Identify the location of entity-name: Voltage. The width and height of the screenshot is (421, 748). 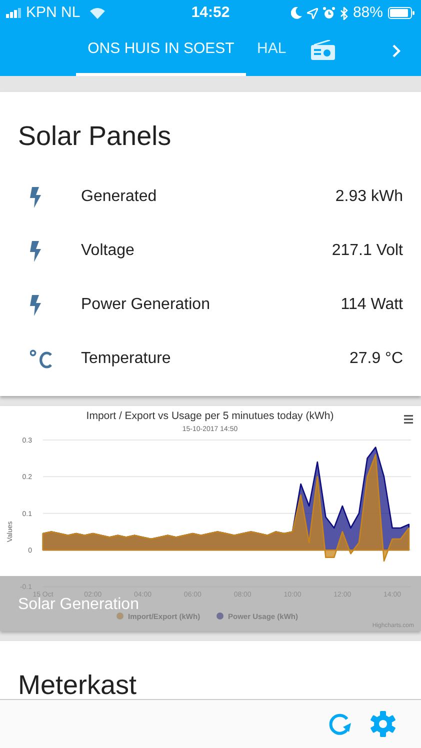
(108, 251).